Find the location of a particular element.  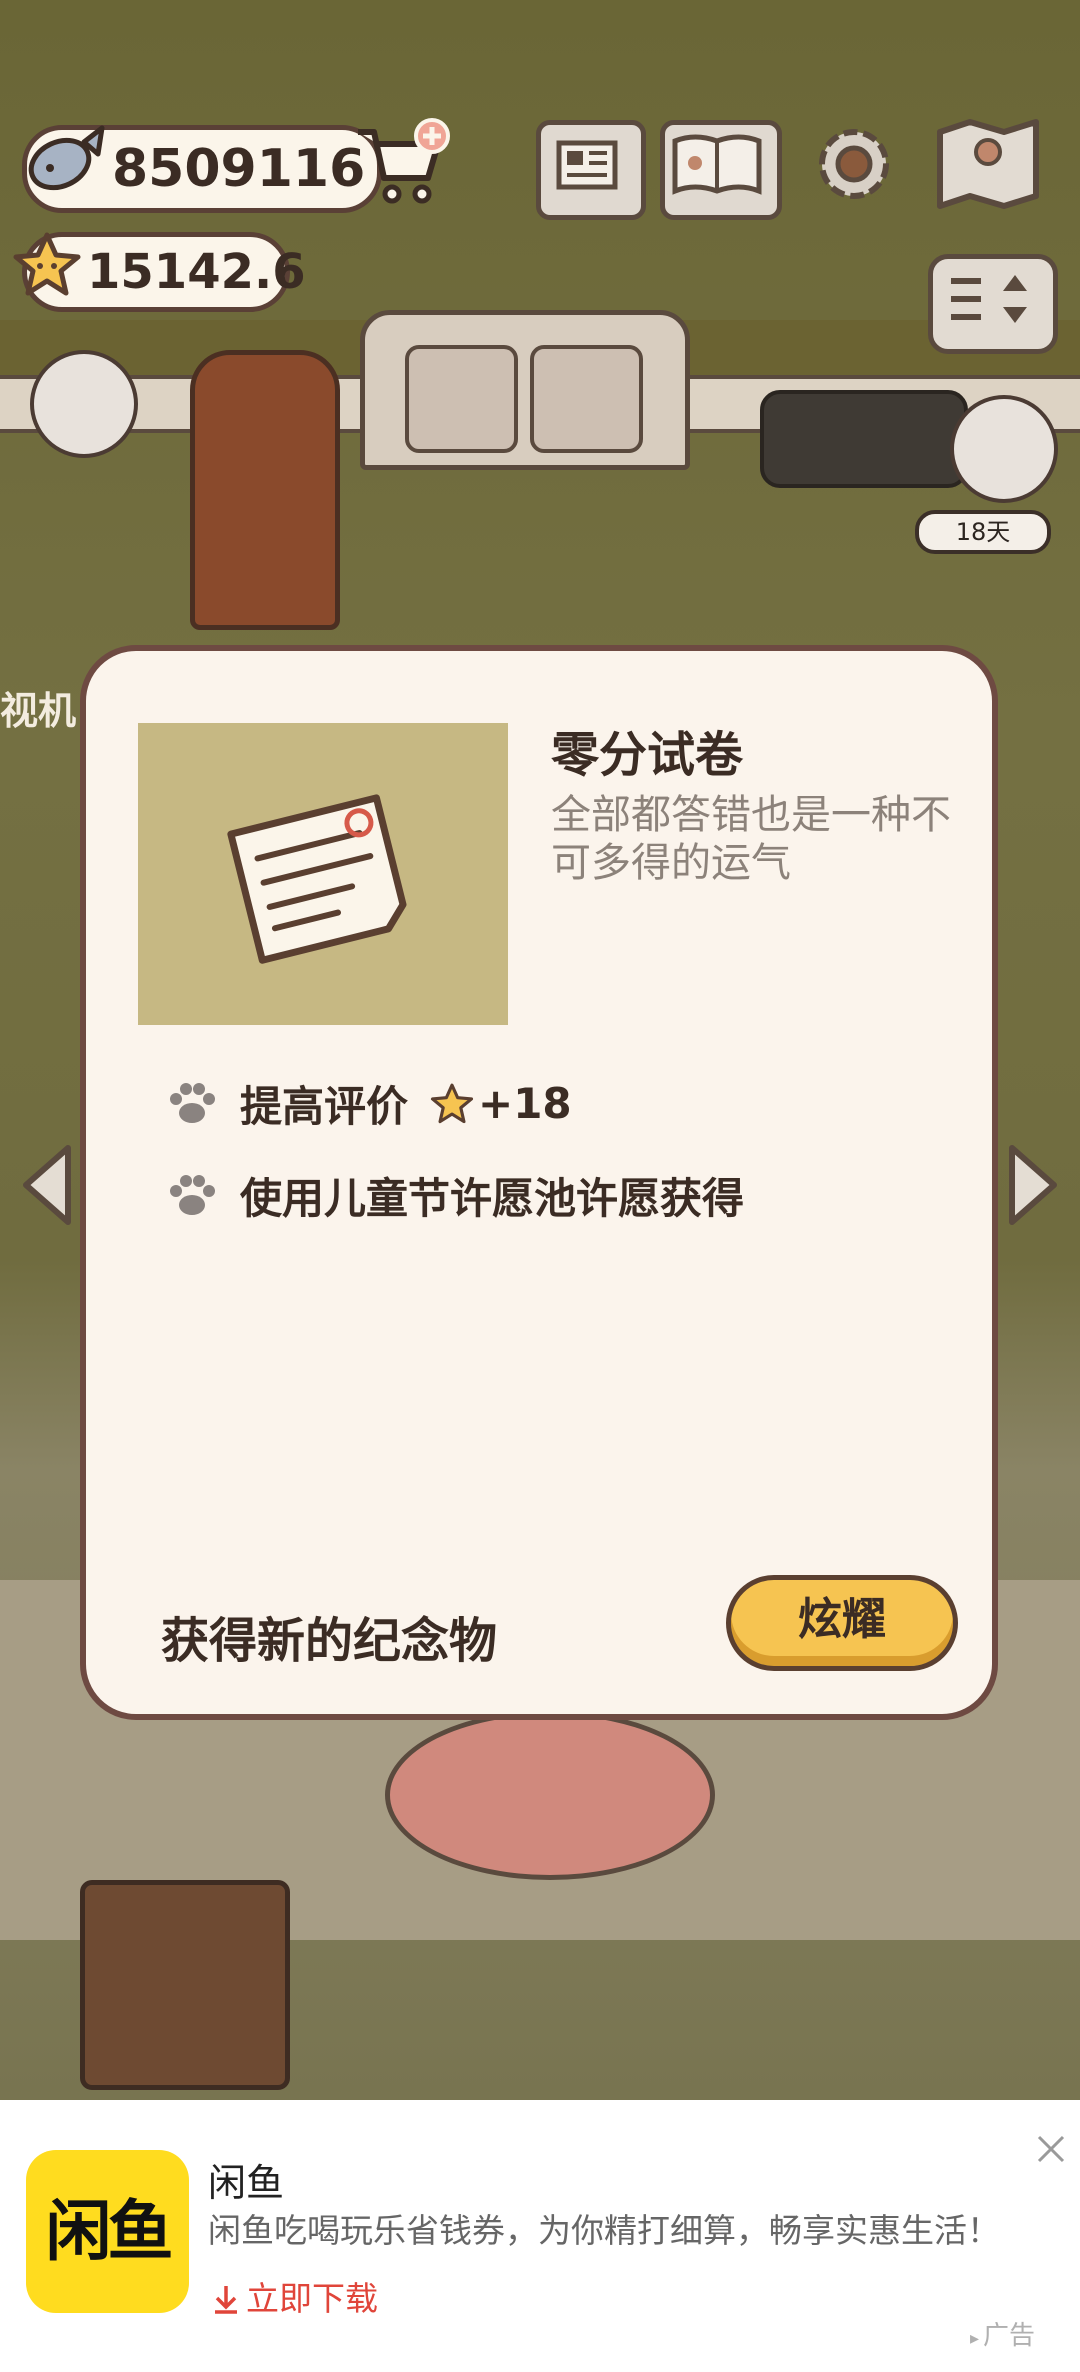

gate-door-right is located at coordinates (586, 399).